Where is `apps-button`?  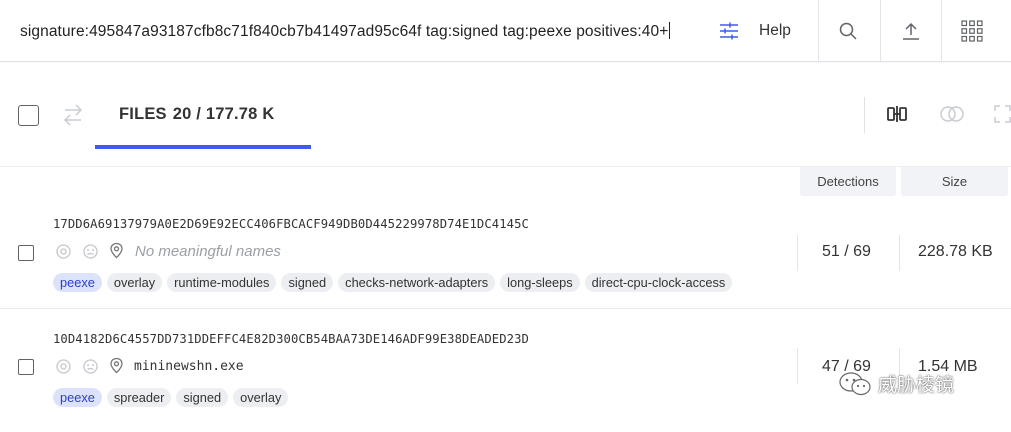
apps-button is located at coordinates (972, 31).